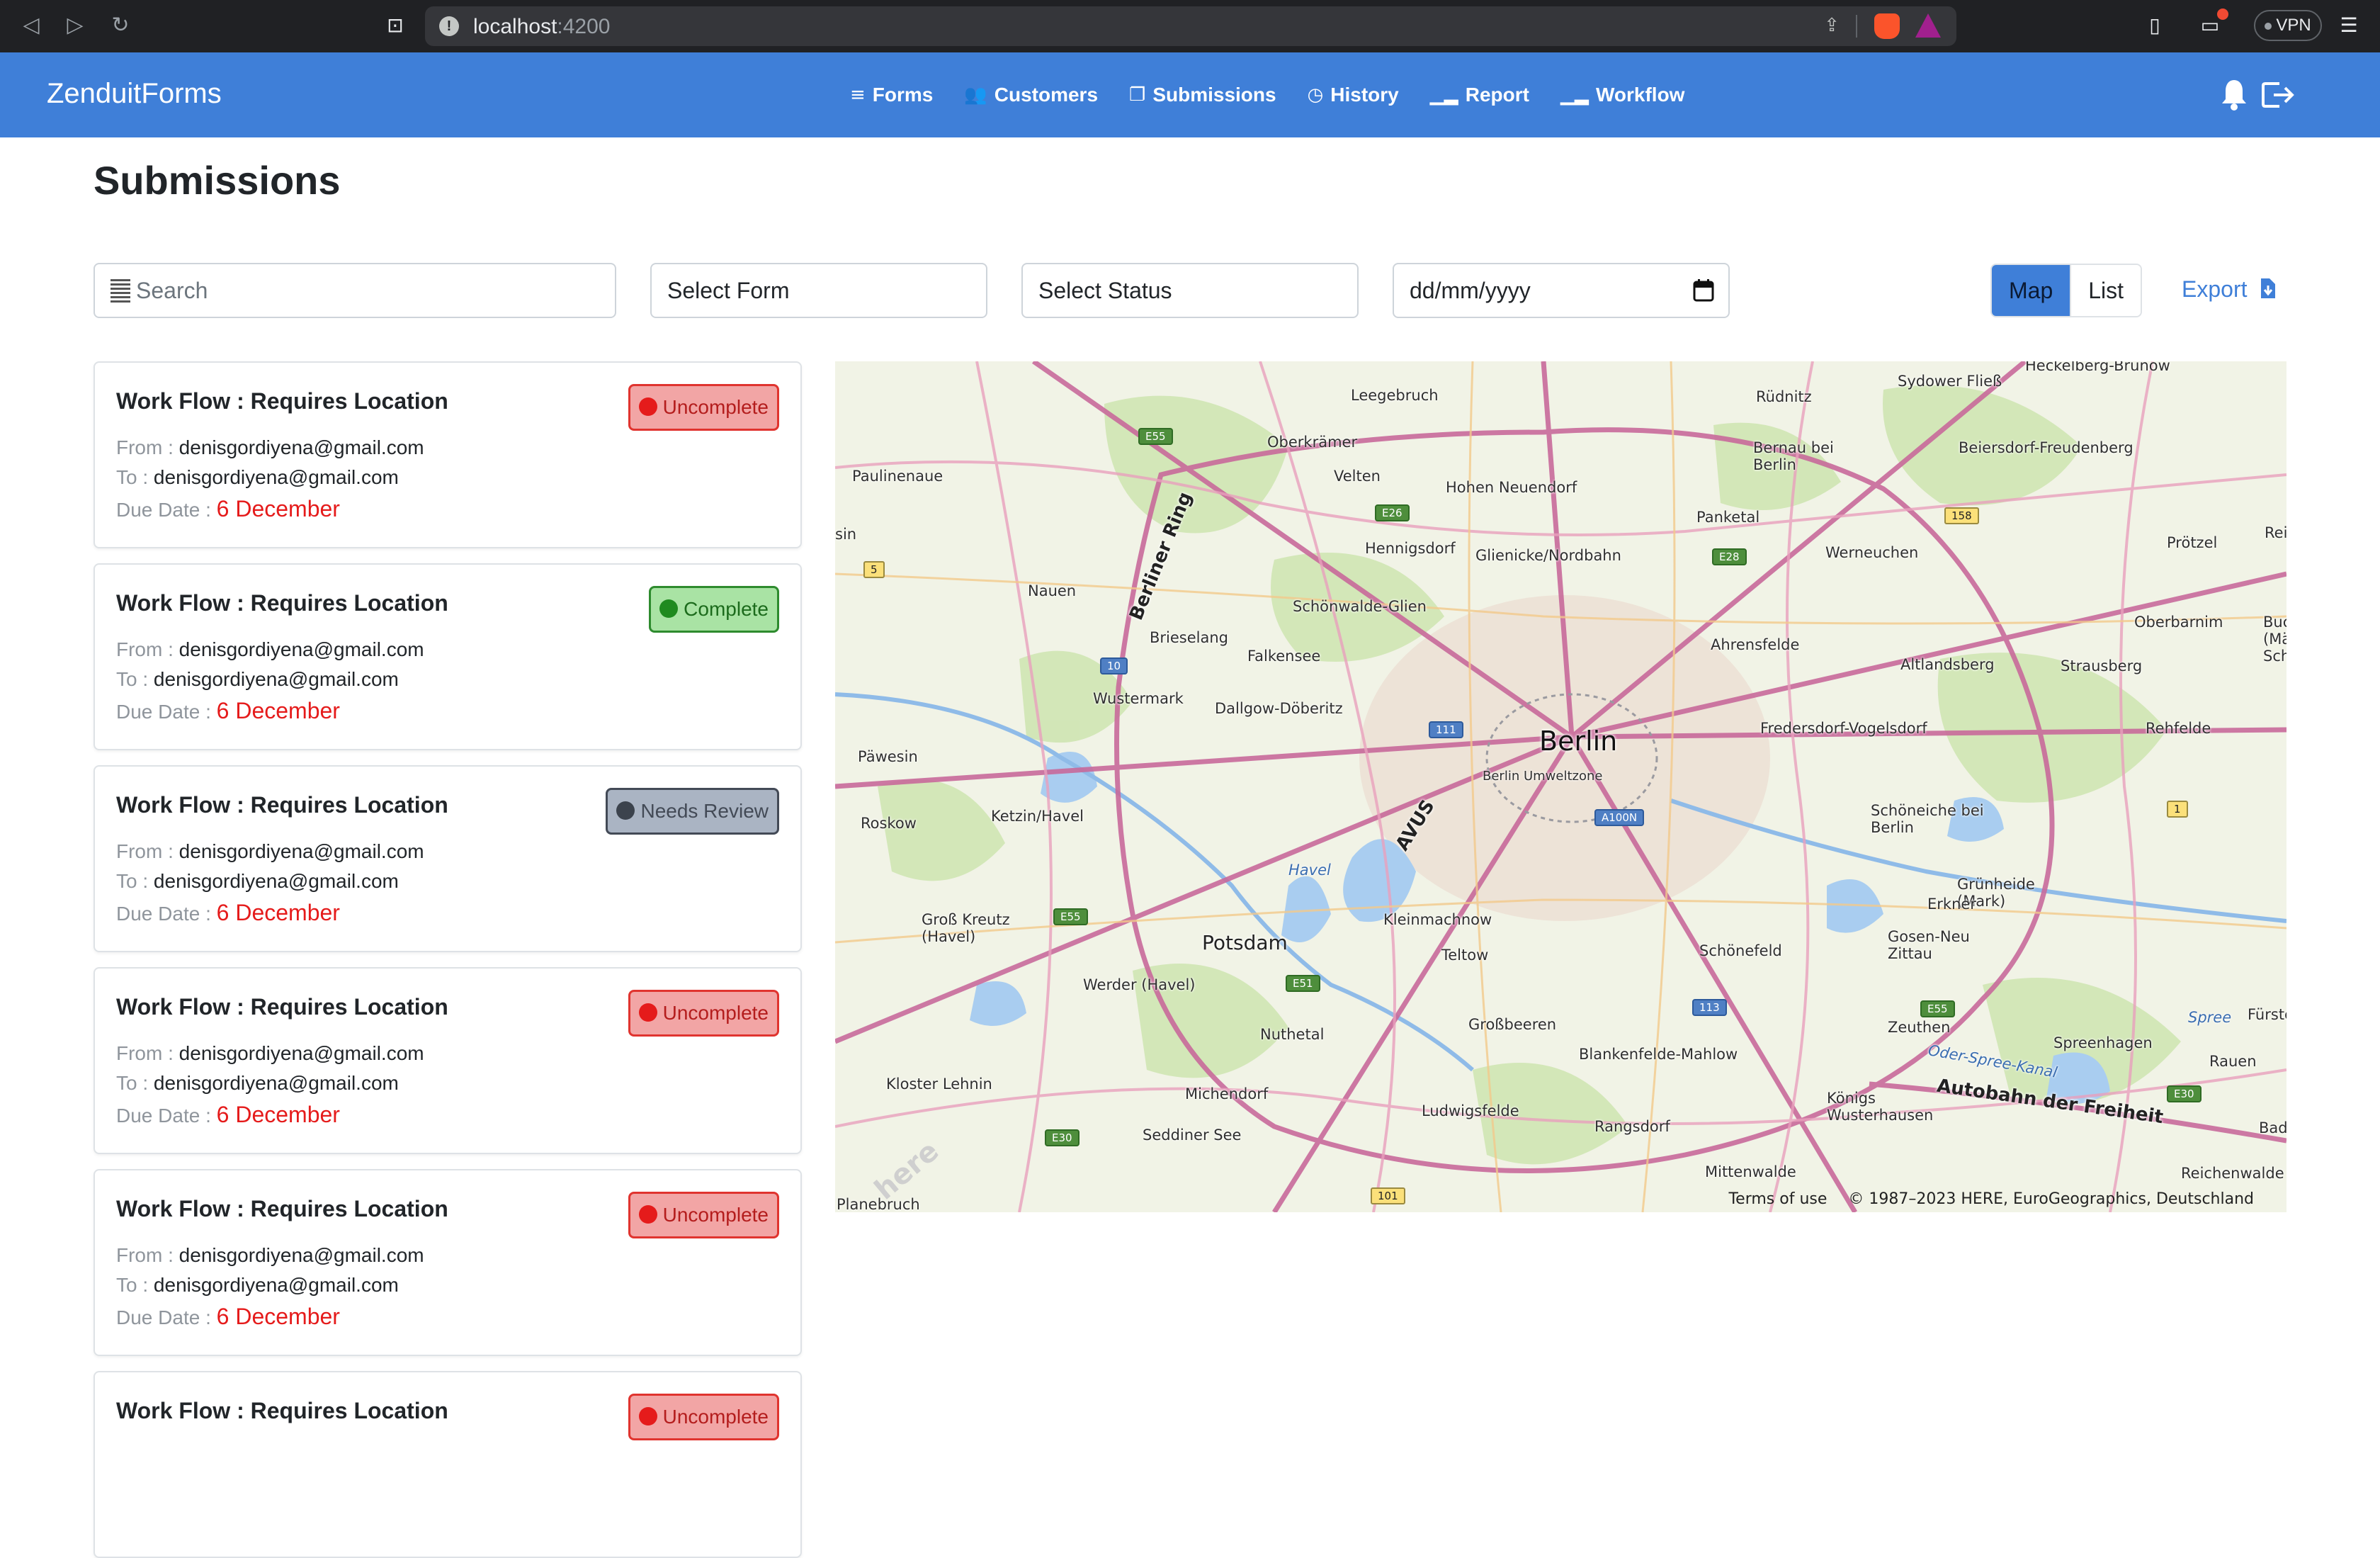 The height and width of the screenshot is (1558, 2380). What do you see at coordinates (1354, 95) in the screenshot?
I see `nav-history: ◷ History` at bounding box center [1354, 95].